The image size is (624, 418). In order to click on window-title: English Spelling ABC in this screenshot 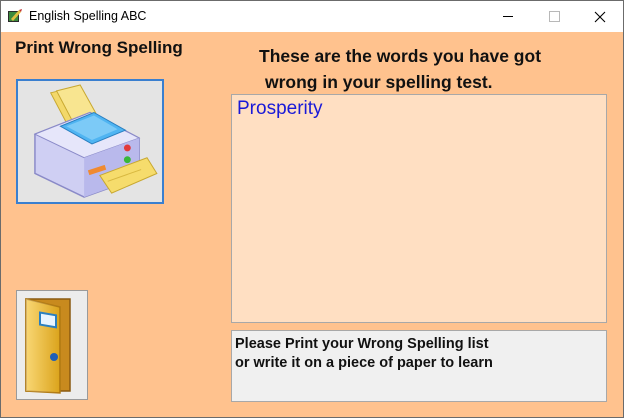, I will do `click(88, 16)`.